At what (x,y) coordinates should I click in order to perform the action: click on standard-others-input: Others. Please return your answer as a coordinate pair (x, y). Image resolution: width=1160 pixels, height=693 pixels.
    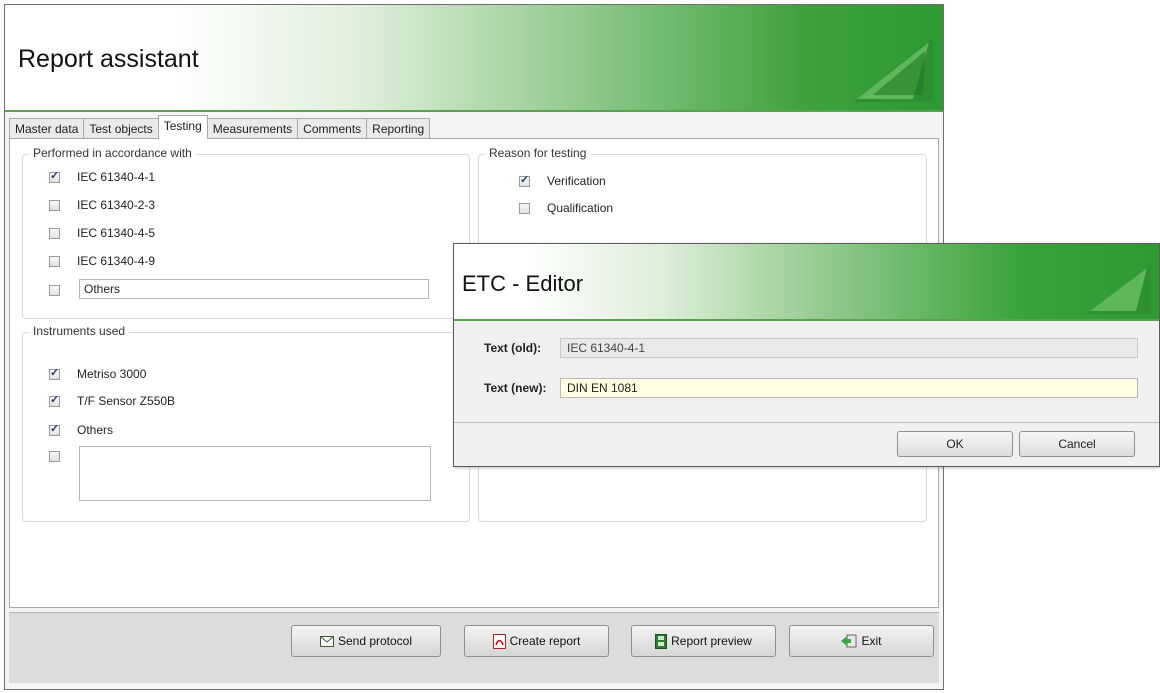
    Looking at the image, I should click on (254, 289).